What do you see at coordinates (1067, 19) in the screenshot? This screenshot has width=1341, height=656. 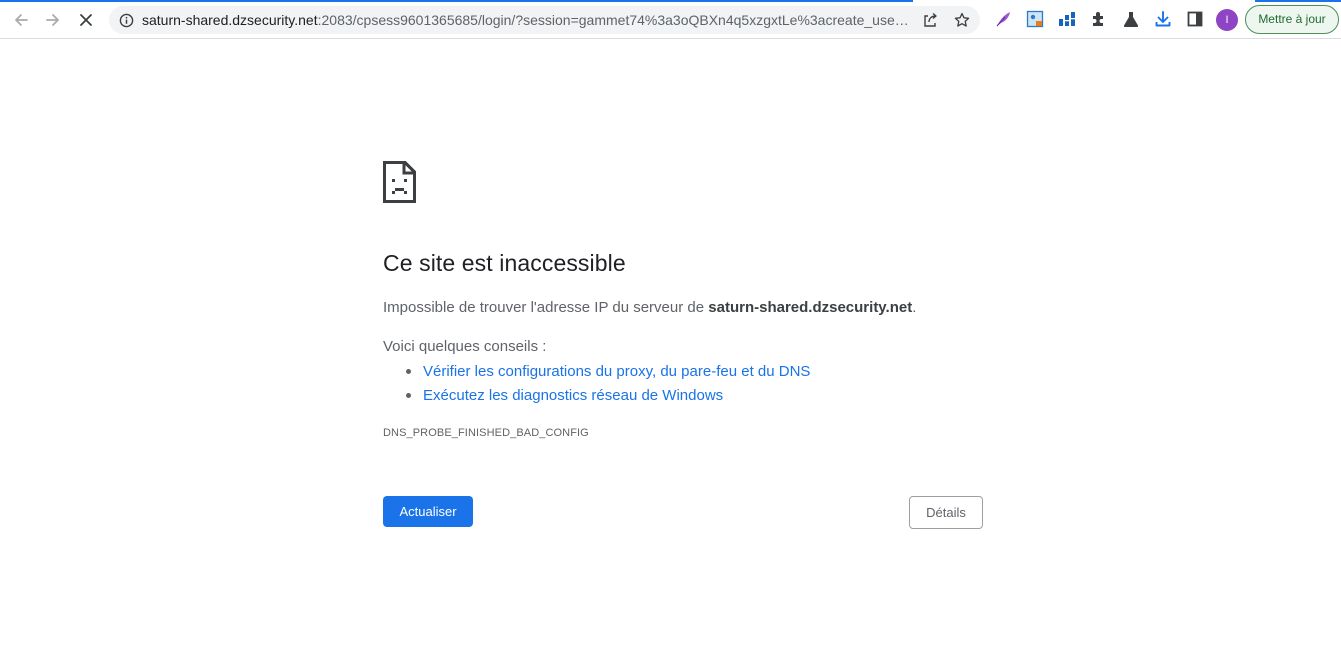 I see `chart-grid-icon` at bounding box center [1067, 19].